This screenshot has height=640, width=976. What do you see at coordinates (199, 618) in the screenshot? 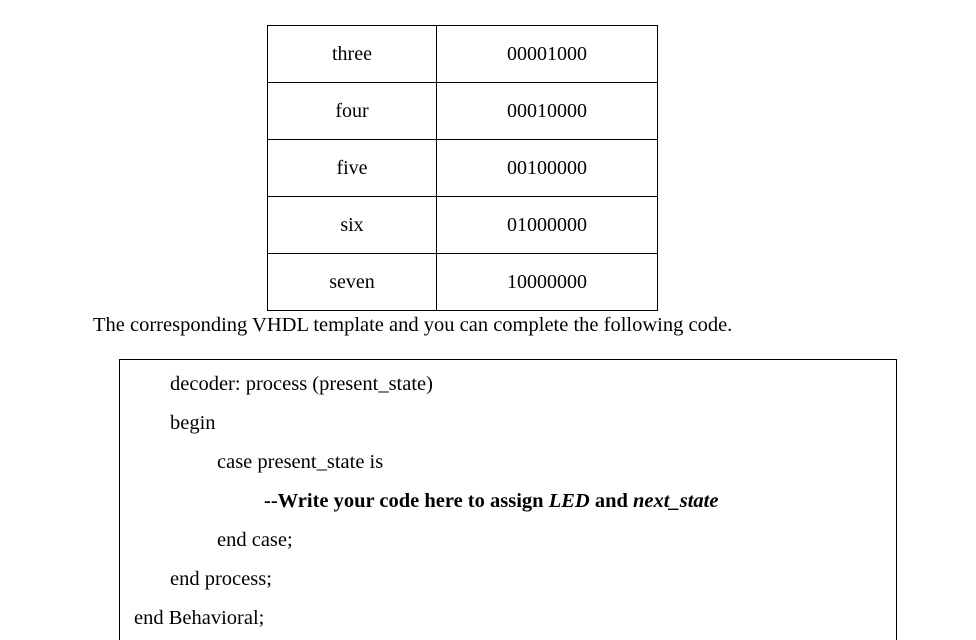
I see `code-line: end Behavioral;` at bounding box center [199, 618].